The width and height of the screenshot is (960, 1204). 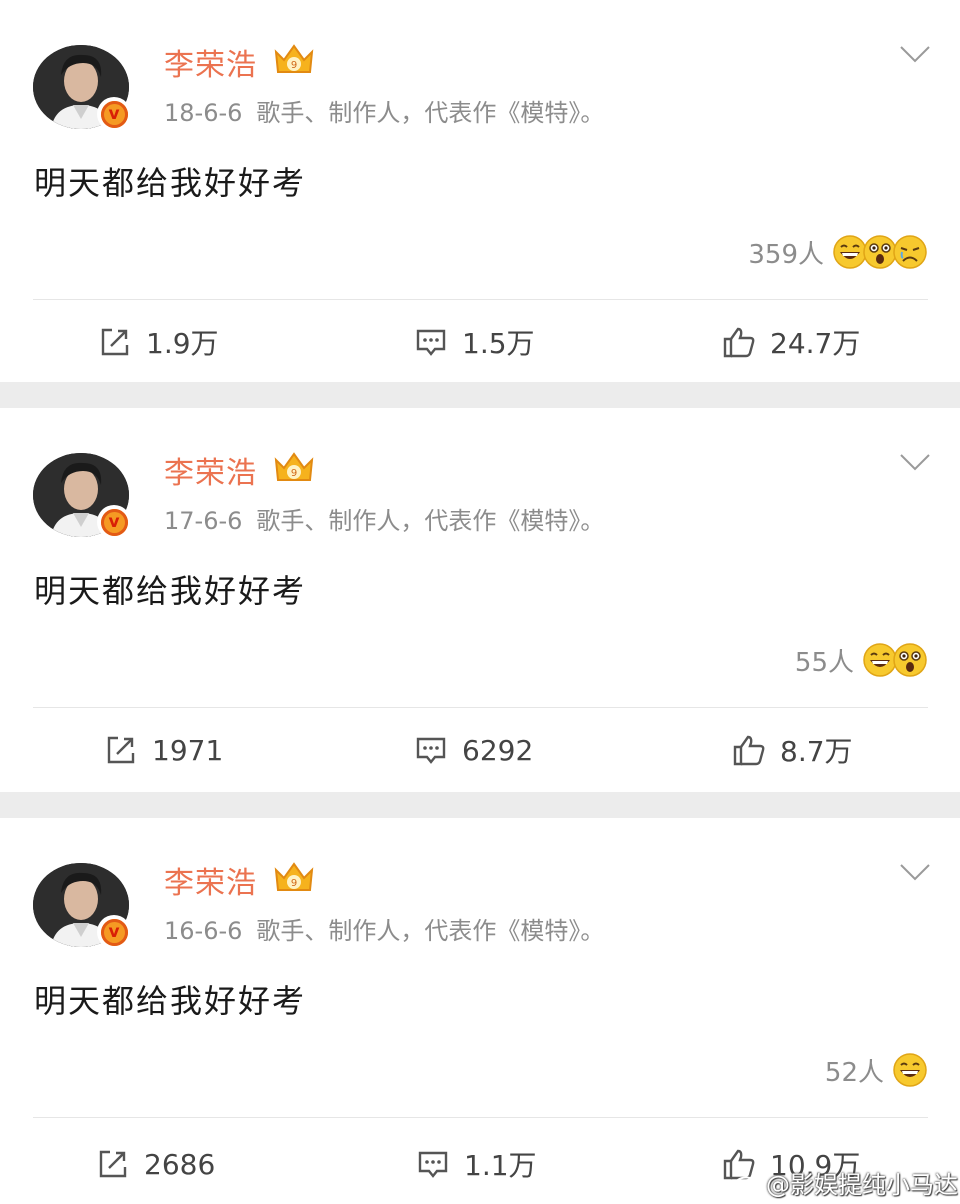 I want to click on repost-button: 1971, so click(x=163, y=750).